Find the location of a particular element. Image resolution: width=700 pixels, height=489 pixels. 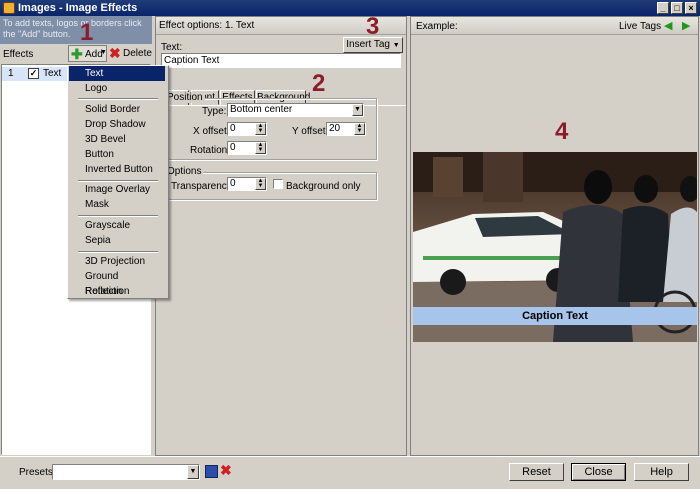

background-only-label: Background only is located at coordinates (323, 186).